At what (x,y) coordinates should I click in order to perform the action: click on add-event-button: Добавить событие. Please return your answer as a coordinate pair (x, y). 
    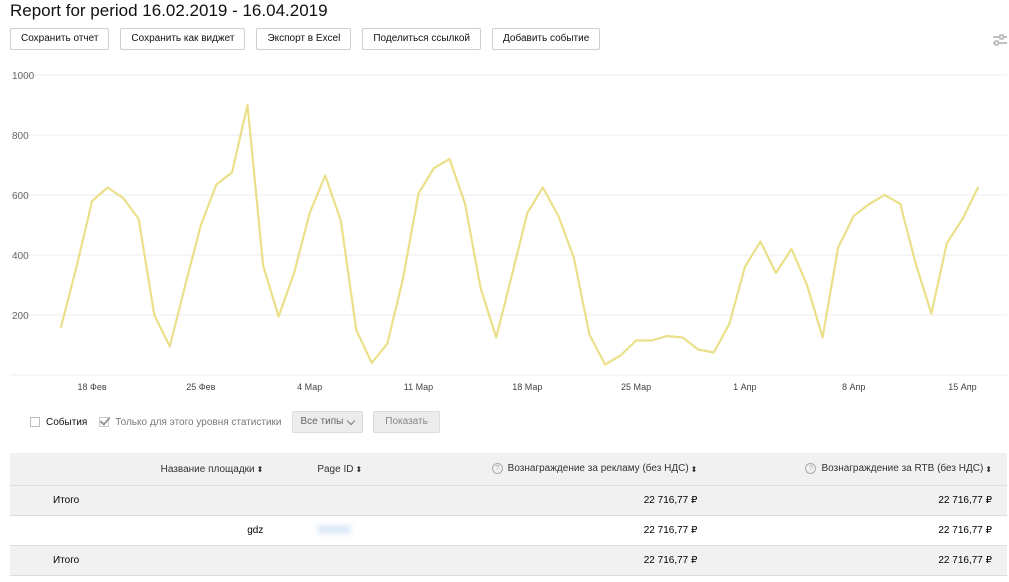
    Looking at the image, I should click on (546, 39).